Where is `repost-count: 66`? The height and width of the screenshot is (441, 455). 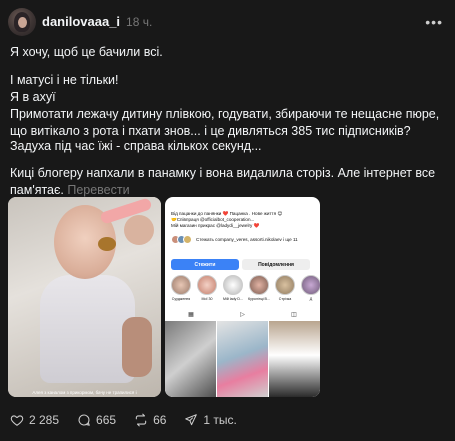
repost-count: 66 is located at coordinates (160, 420).